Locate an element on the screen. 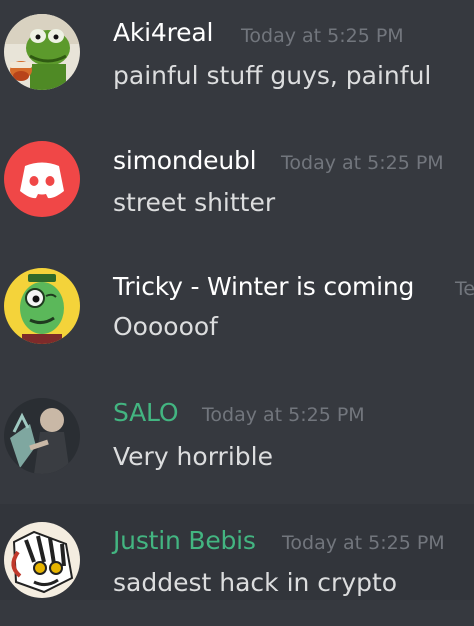 The width and height of the screenshot is (474, 626). username: SALO is located at coordinates (146, 412).